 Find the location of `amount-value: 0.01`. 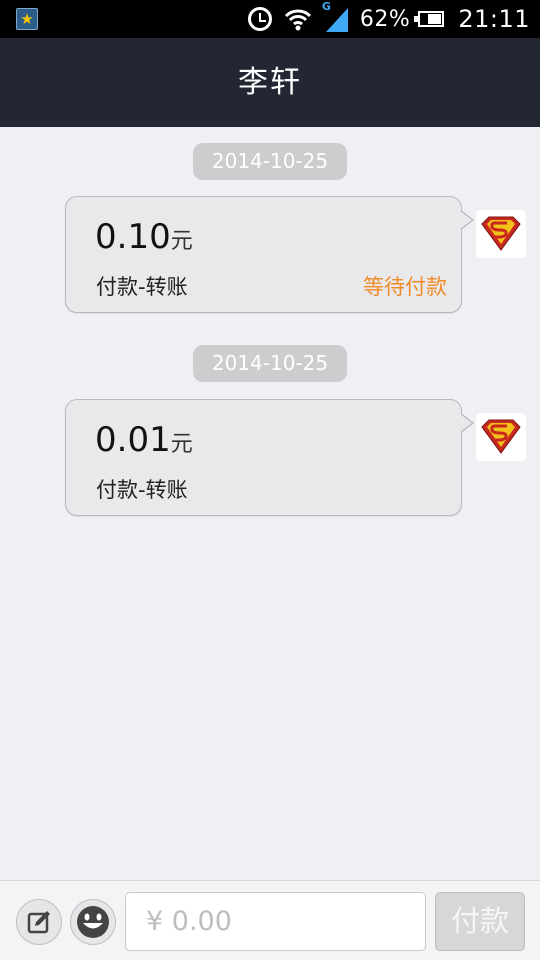

amount-value: 0.01 is located at coordinates (133, 440).